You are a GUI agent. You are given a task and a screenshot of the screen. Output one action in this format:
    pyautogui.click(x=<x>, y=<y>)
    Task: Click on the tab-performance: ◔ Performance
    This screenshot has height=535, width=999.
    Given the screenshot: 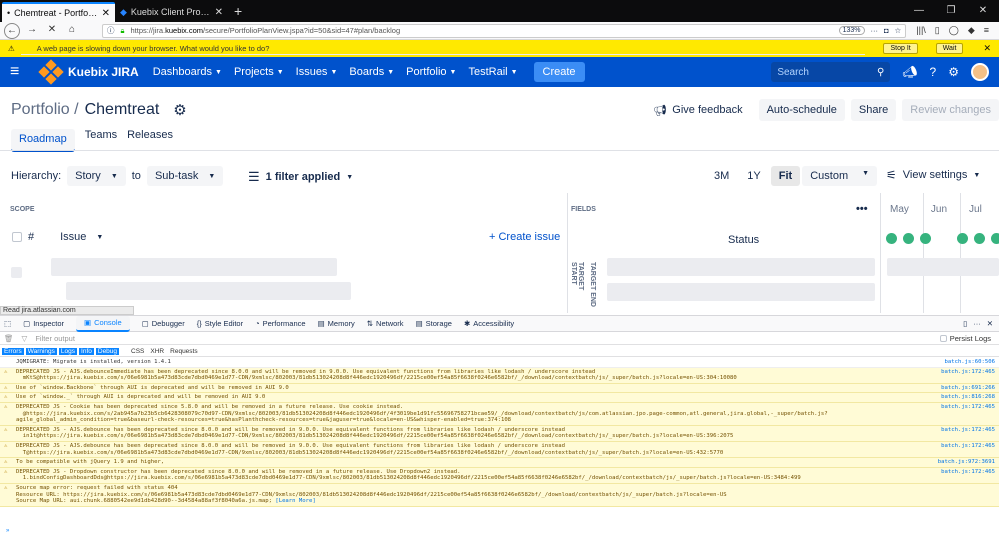 What is the action you would take?
    pyautogui.click(x=280, y=323)
    